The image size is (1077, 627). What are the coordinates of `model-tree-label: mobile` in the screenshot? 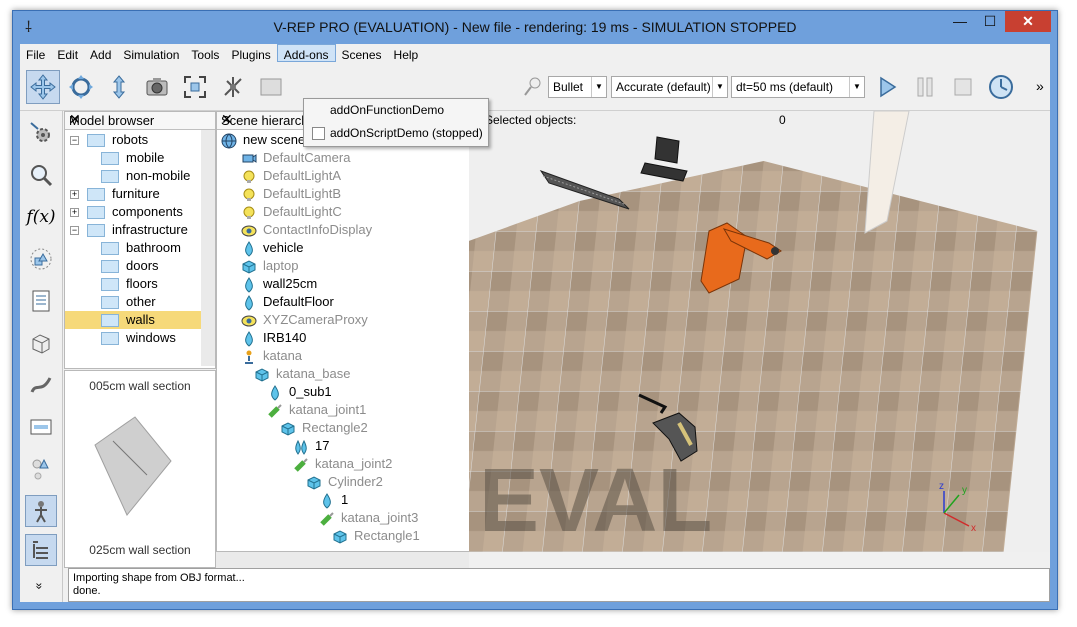 It's located at (145, 157).